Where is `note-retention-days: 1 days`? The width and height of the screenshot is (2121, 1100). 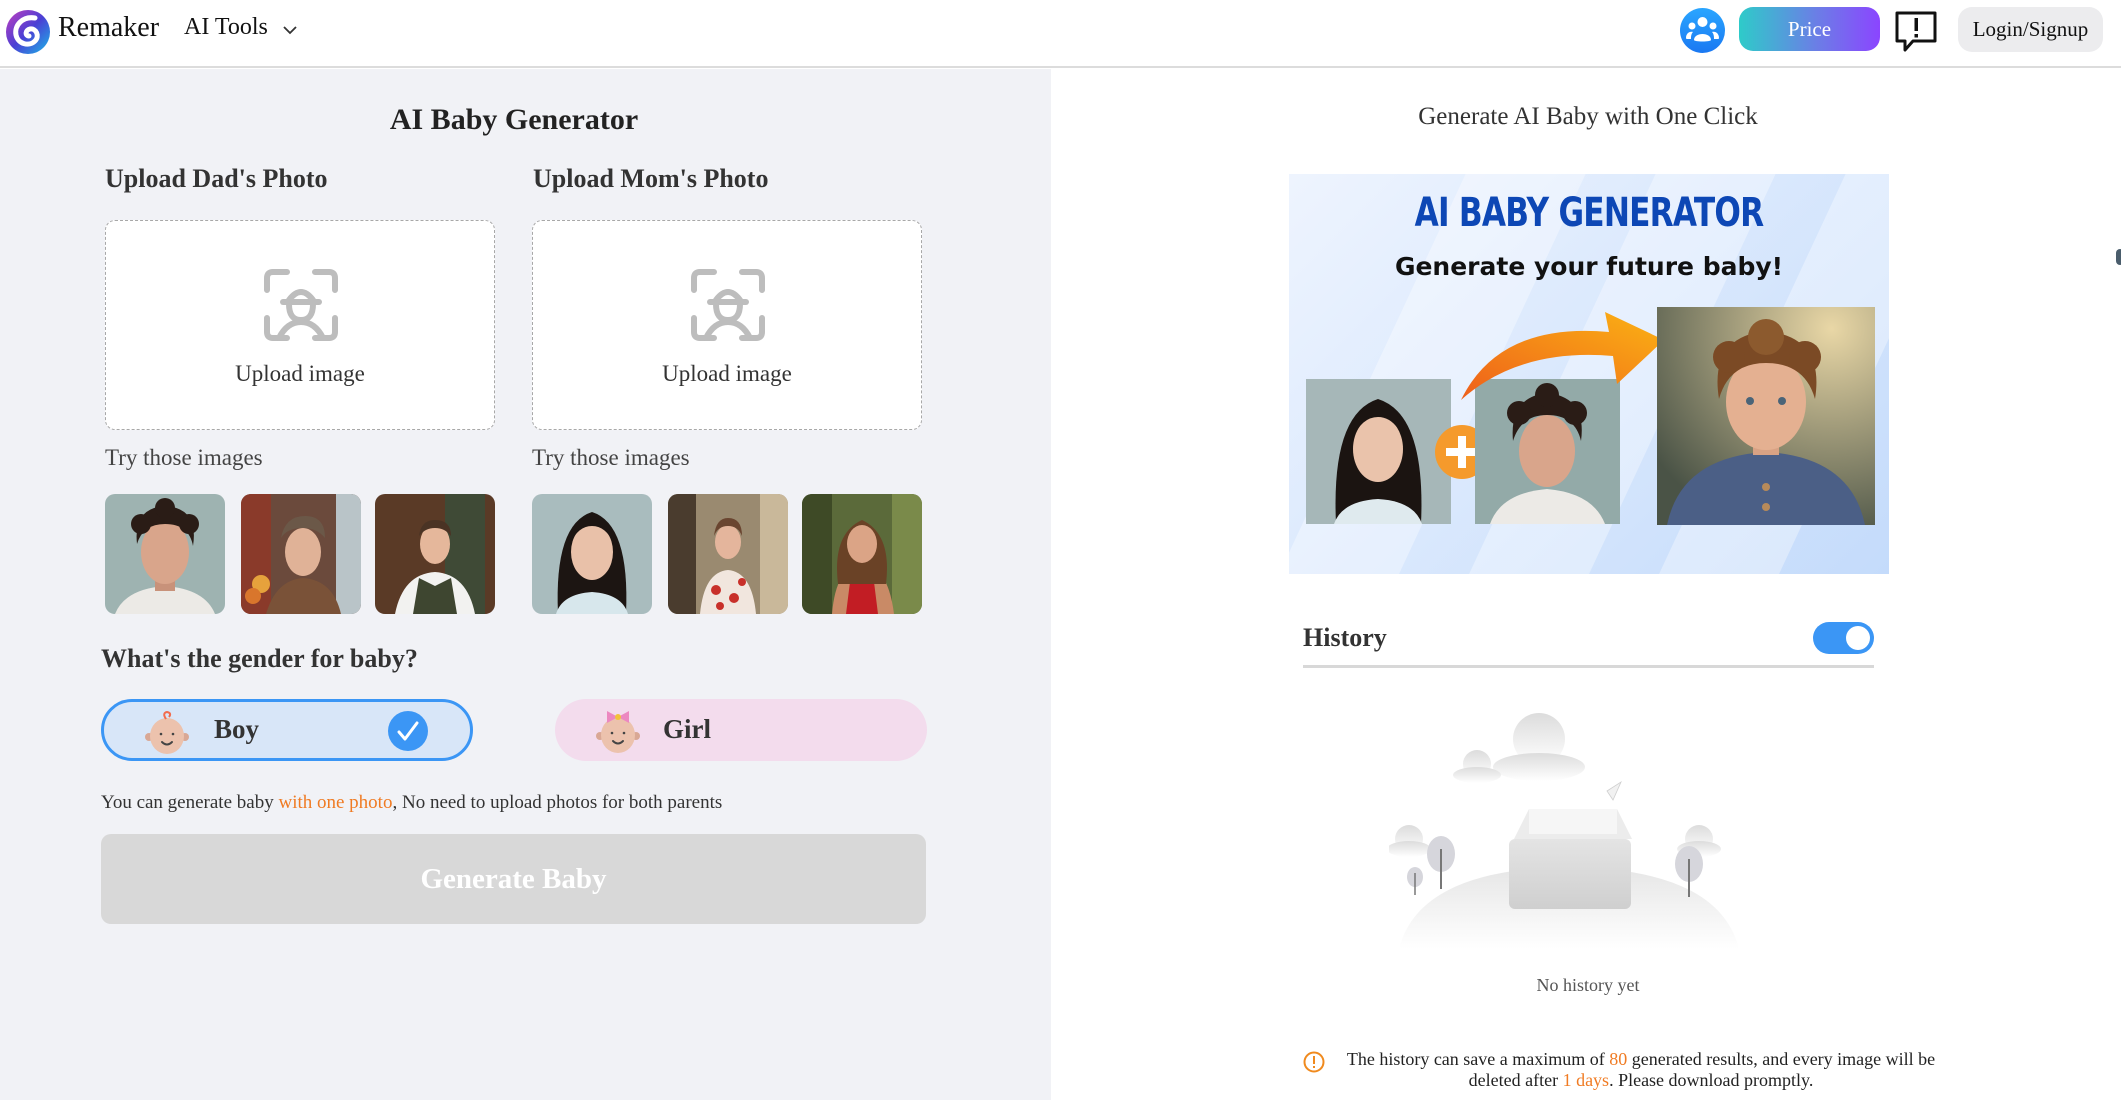 note-retention-days: 1 days is located at coordinates (1586, 1080).